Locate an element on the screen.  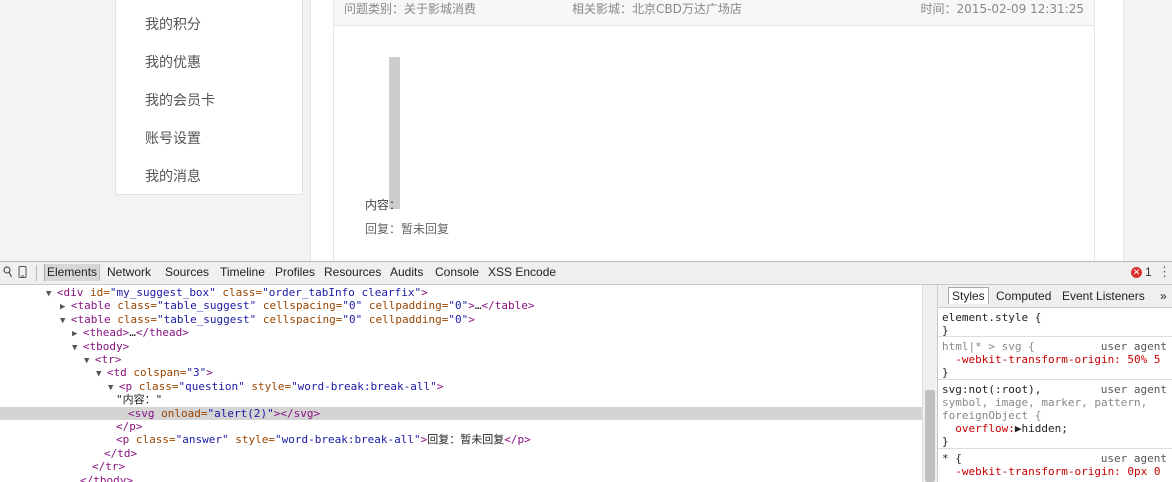
dom-node-line: ▶ <thead>…</thead> is located at coordinates (461, 332).